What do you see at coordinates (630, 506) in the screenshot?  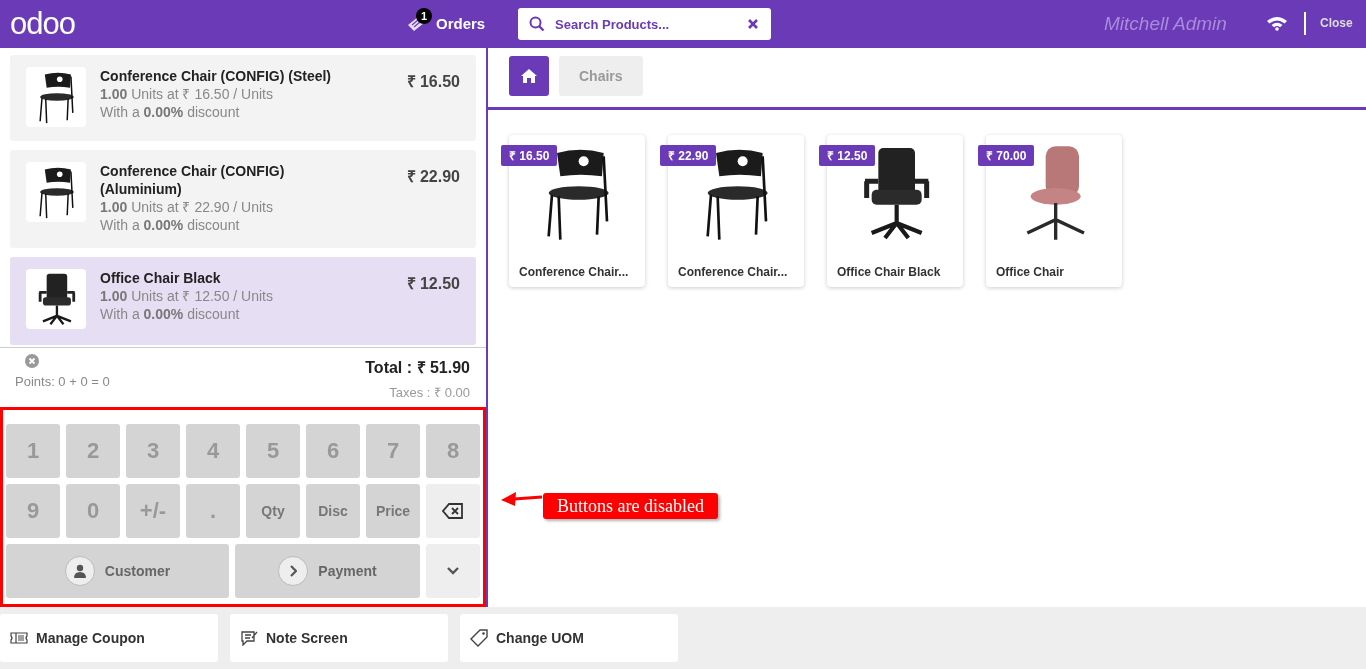 I see `annotation-label: Buttons are disabled` at bounding box center [630, 506].